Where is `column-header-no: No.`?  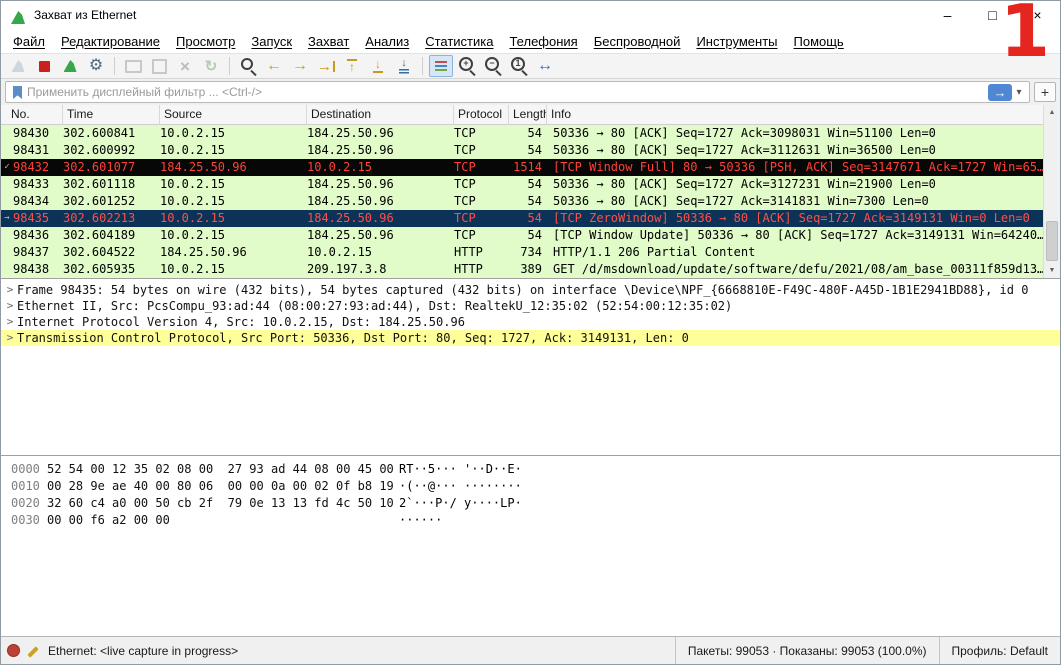 column-header-no: No. is located at coordinates (32, 115).